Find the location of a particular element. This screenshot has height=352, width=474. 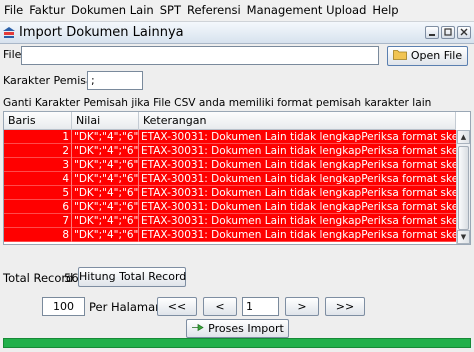

folder-icon is located at coordinates (399, 56).